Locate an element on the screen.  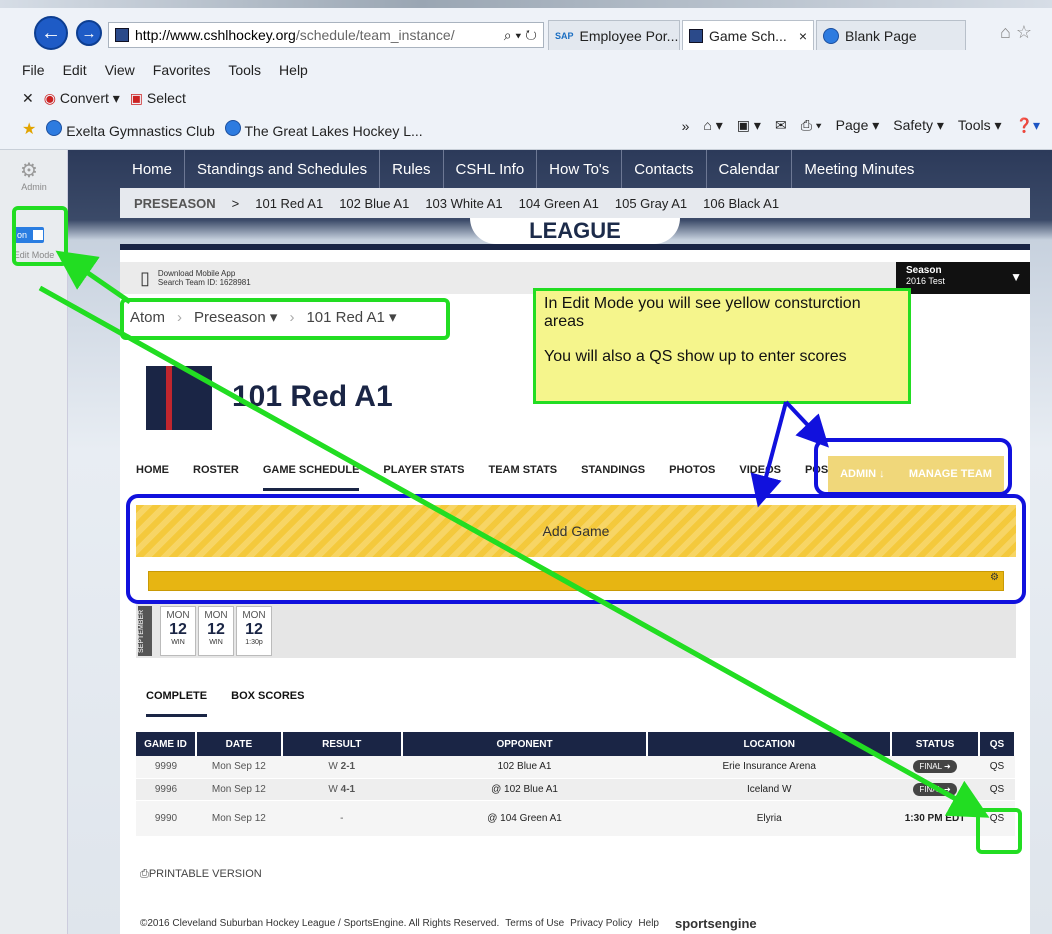
blue-arrow-to-construction is located at coordinates (769, 454).